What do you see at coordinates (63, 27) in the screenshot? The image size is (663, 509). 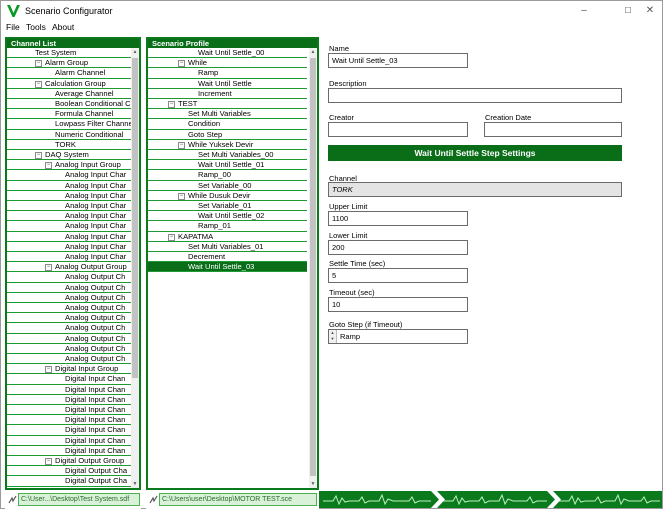 I see `menu-about: About` at bounding box center [63, 27].